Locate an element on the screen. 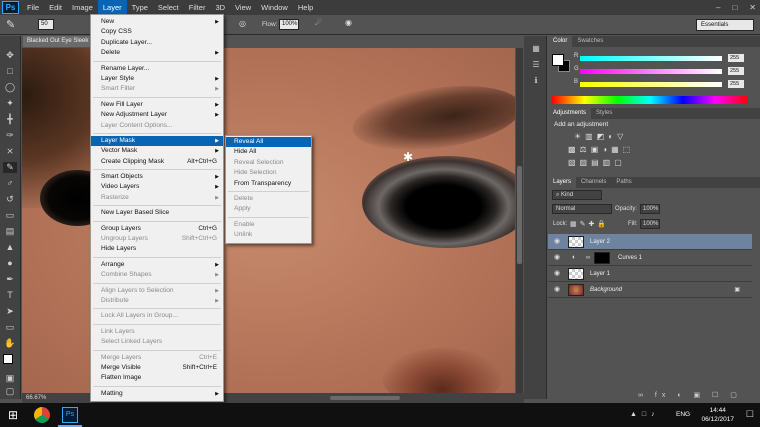 The image size is (760, 427). color-spectrum-ramp is located at coordinates (650, 100).